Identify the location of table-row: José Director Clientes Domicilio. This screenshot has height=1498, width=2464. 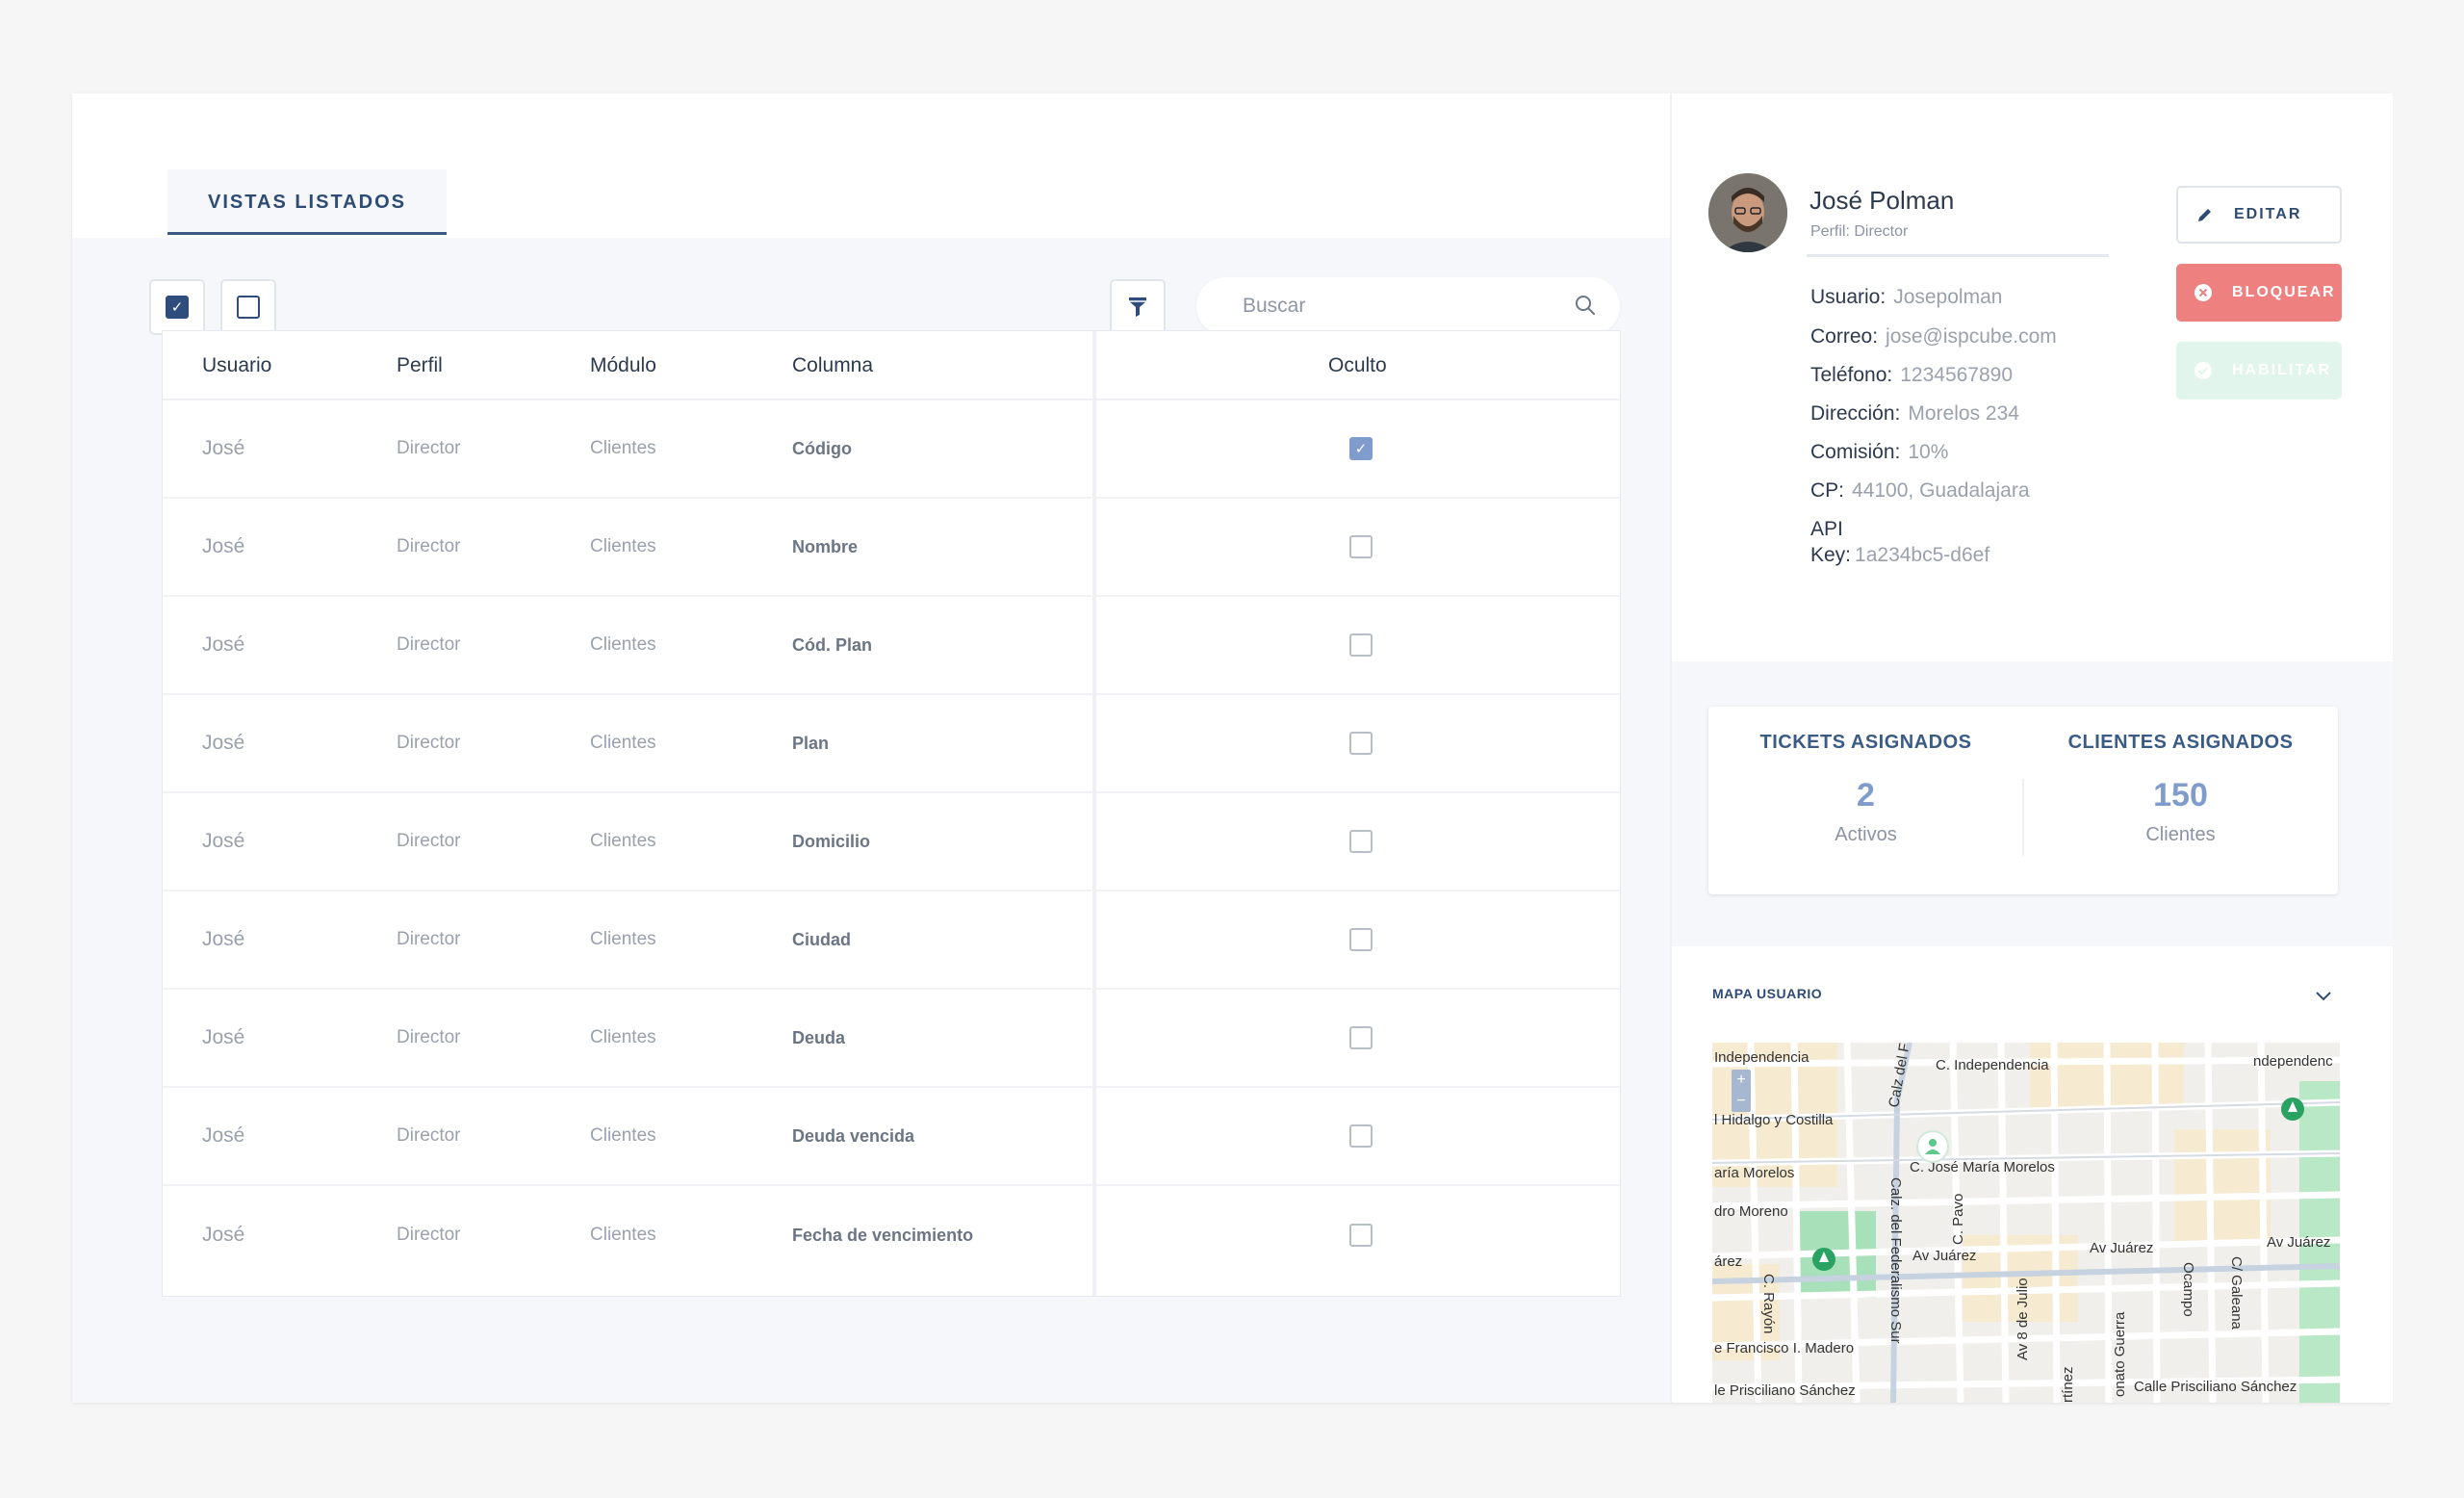
(891, 842).